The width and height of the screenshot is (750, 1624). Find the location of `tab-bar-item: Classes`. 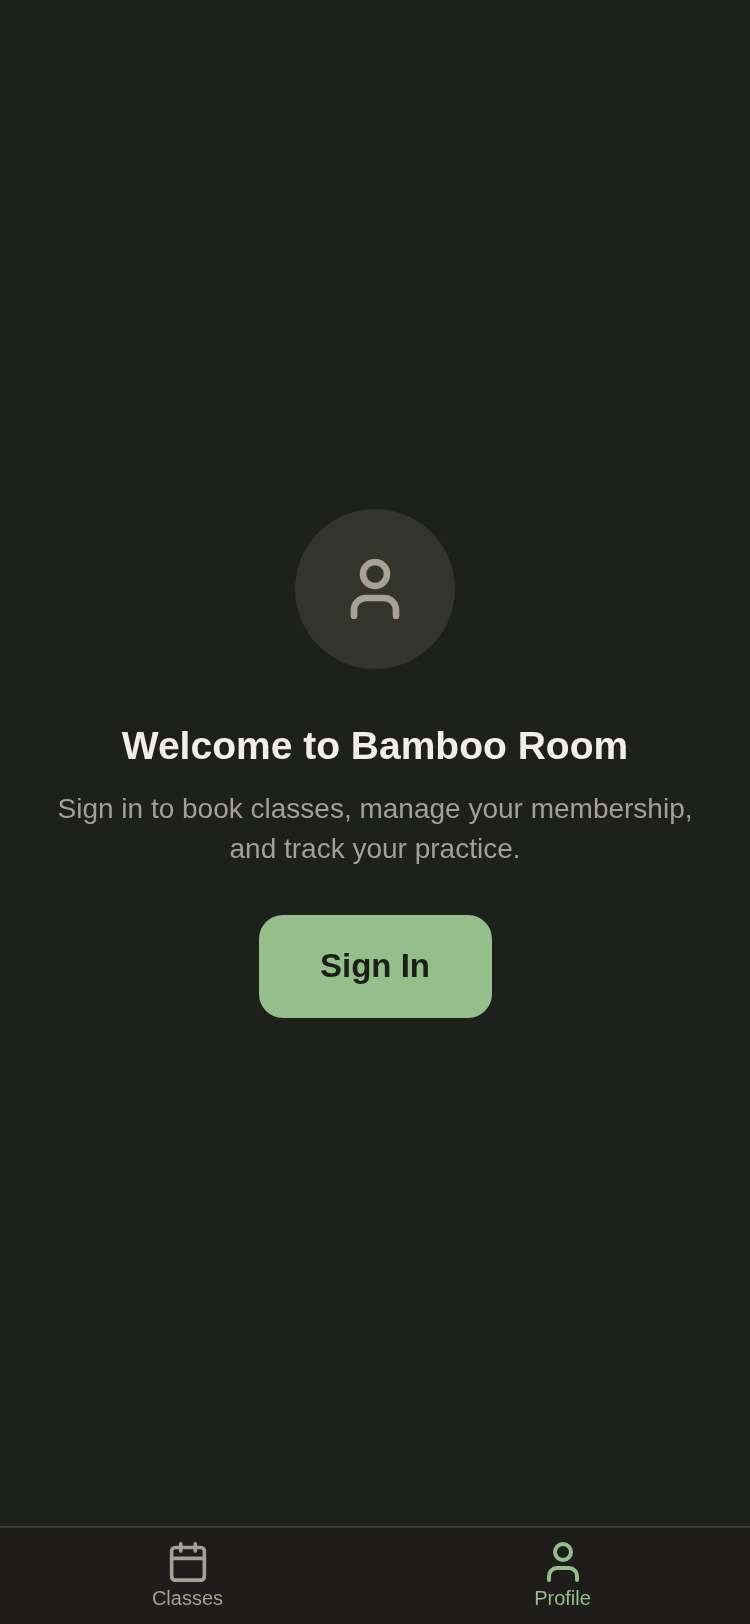

tab-bar-item: Classes is located at coordinates (187, 1576).